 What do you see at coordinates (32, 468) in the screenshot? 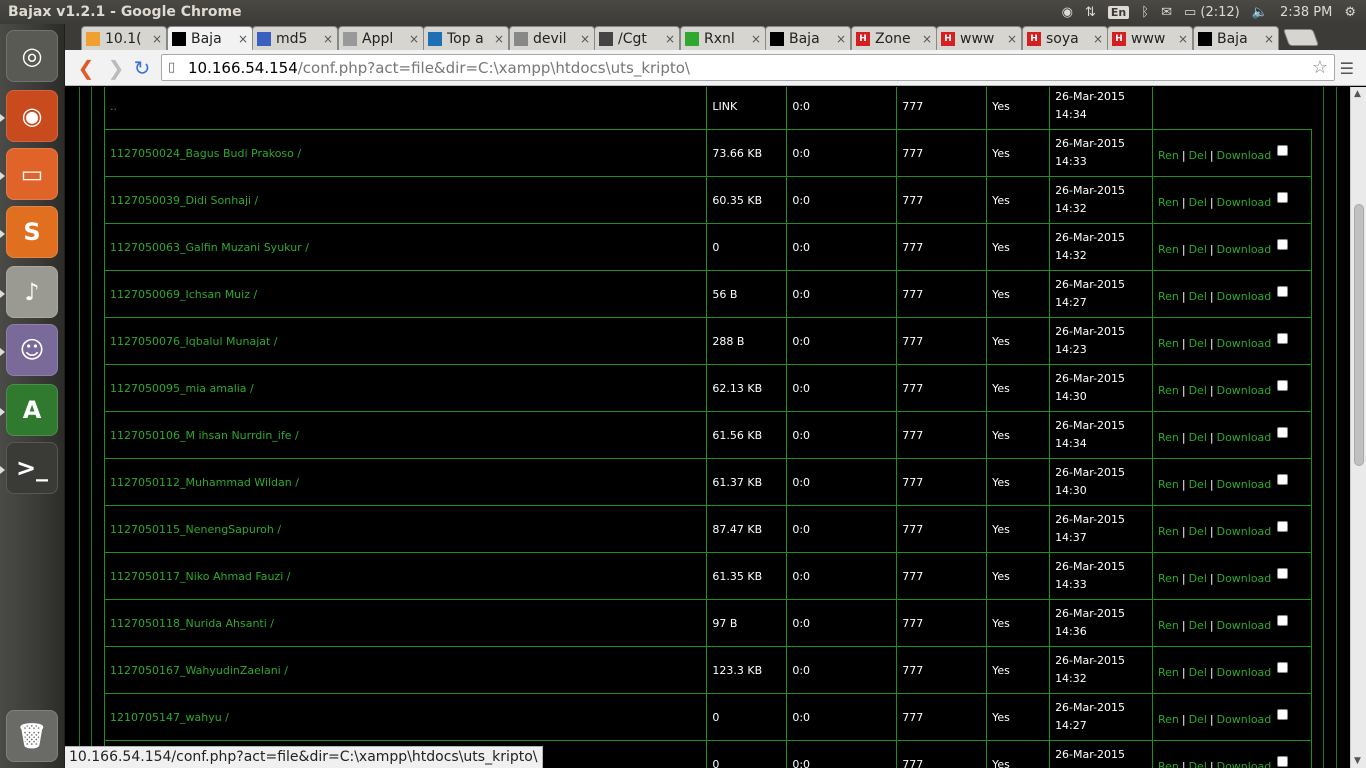
I see `terminal-icon: >_` at bounding box center [32, 468].